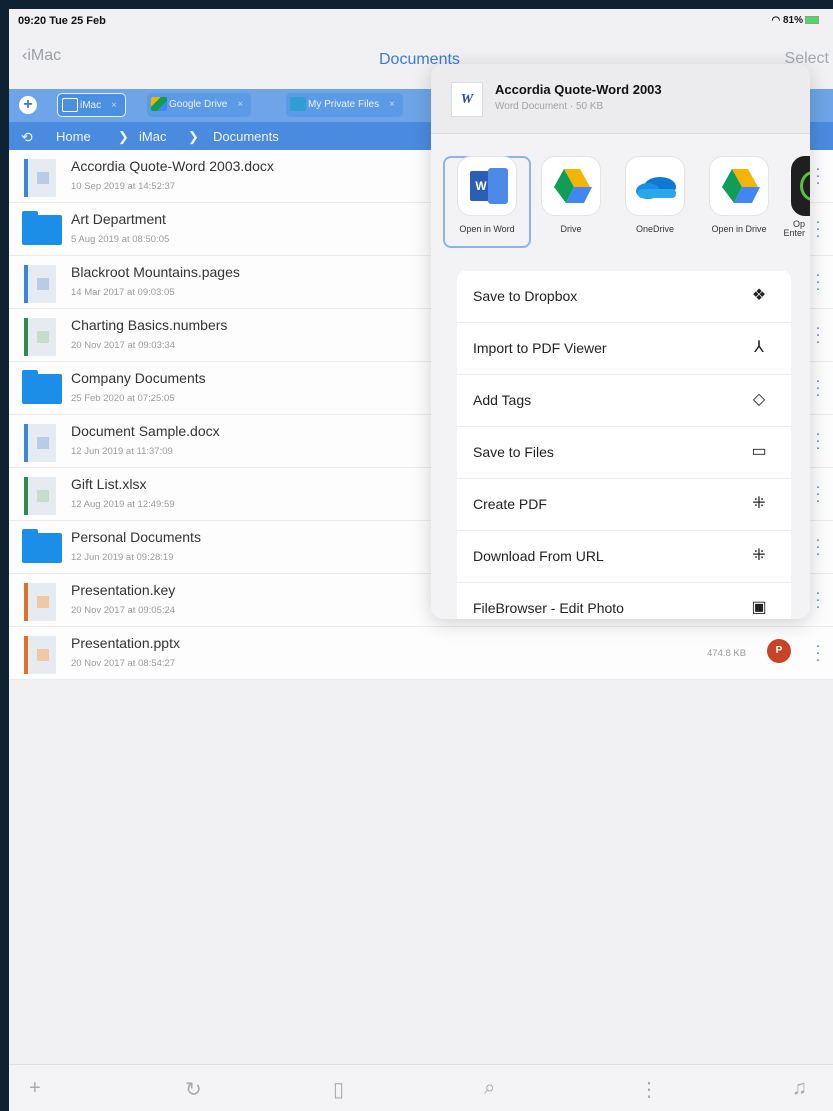 This screenshot has height=1111, width=833. Describe the element at coordinates (513, 452) in the screenshot. I see `action-label: Save to Files` at that location.